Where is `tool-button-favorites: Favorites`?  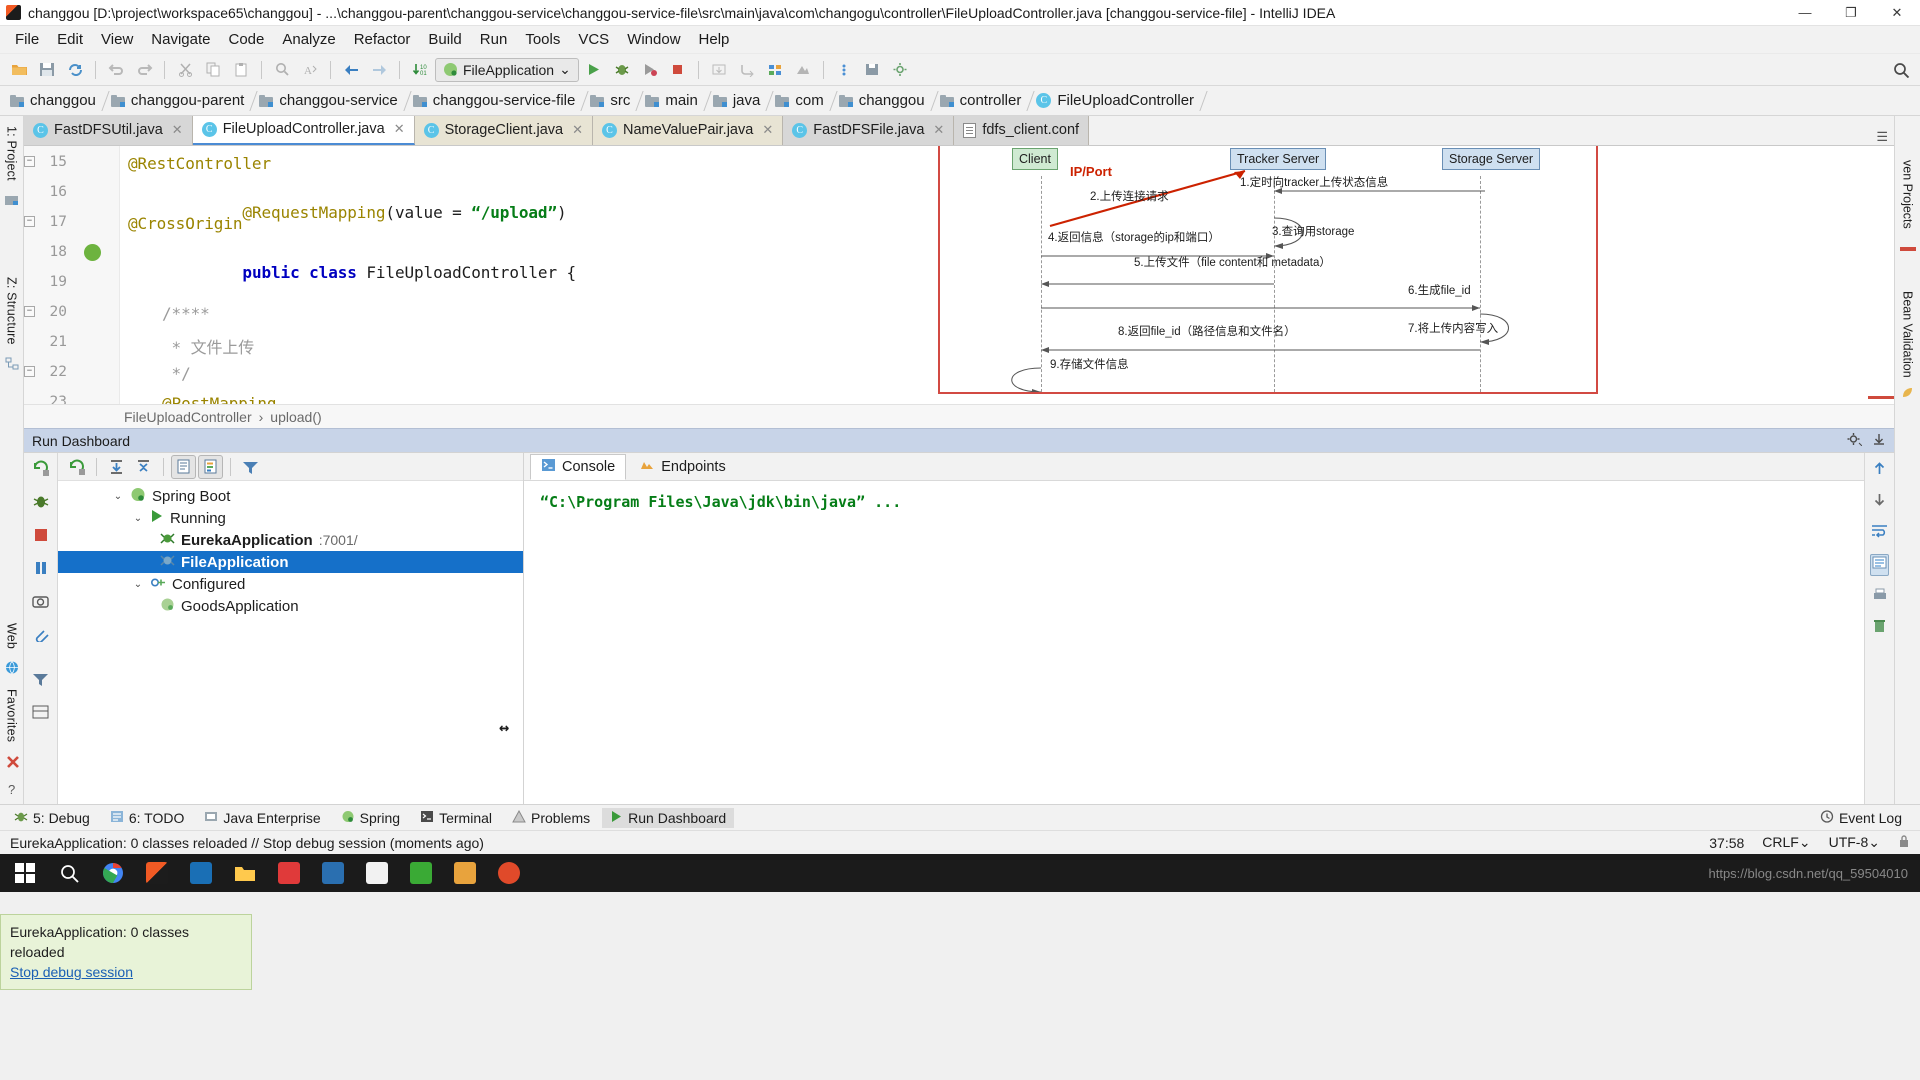
tool-button-favorites: Favorites is located at coordinates (12, 715).